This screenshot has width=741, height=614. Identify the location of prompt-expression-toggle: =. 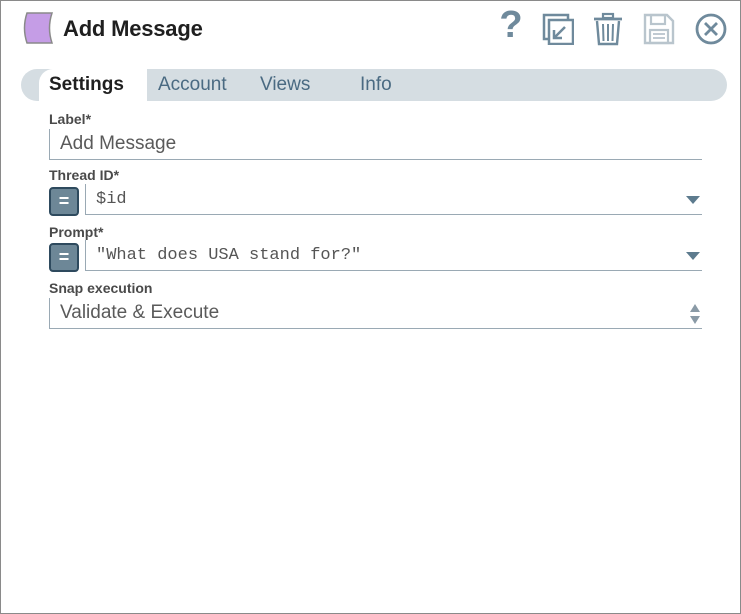
(64, 257).